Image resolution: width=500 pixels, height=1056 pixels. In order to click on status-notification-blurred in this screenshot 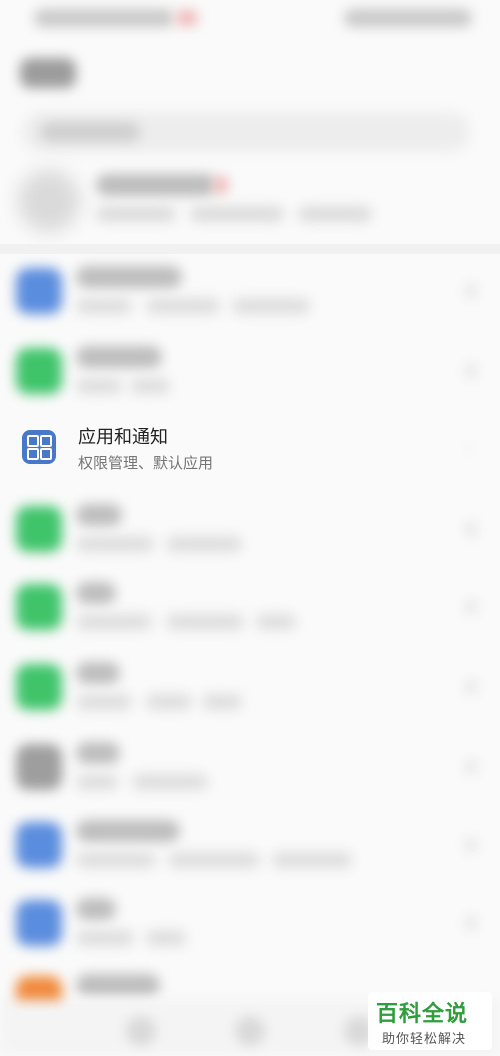, I will do `click(187, 18)`.